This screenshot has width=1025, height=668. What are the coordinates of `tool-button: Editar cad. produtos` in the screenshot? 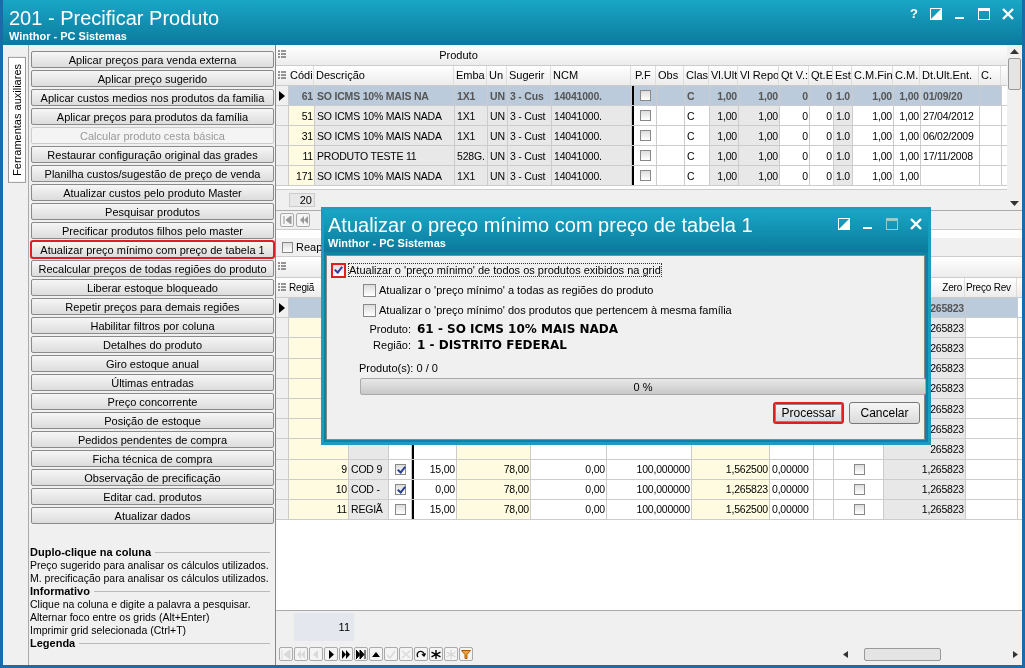 It's located at (152, 496).